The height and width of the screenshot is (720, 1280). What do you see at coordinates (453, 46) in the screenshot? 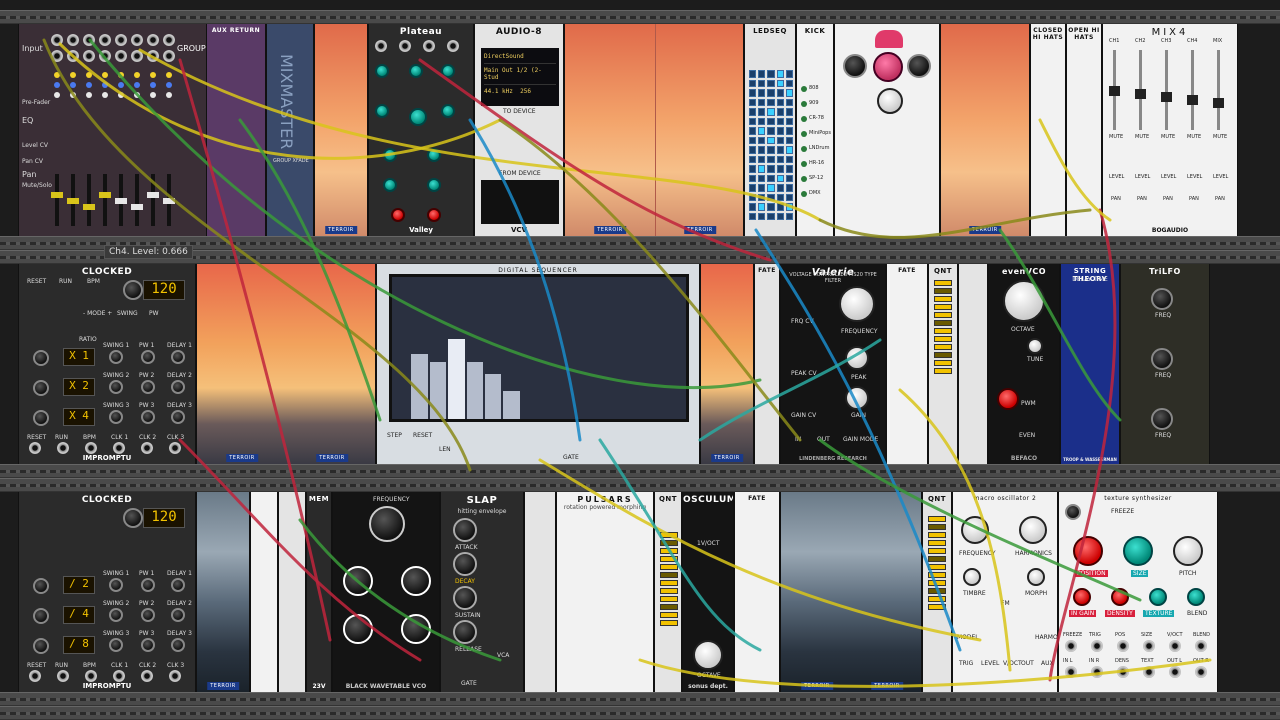
I see `plateau-jack` at bounding box center [453, 46].